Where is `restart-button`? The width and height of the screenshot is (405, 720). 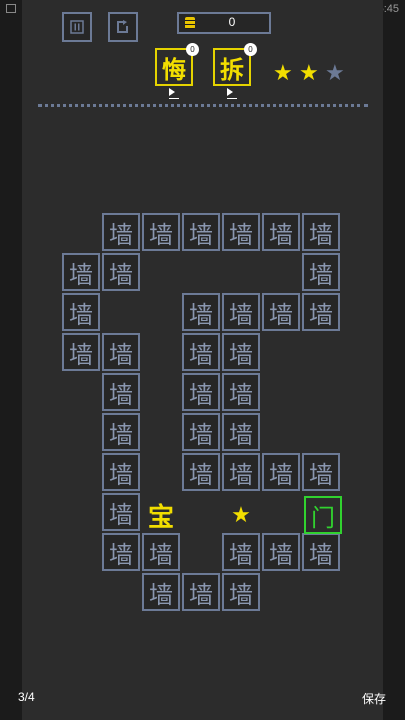 restart-button is located at coordinates (123, 27).